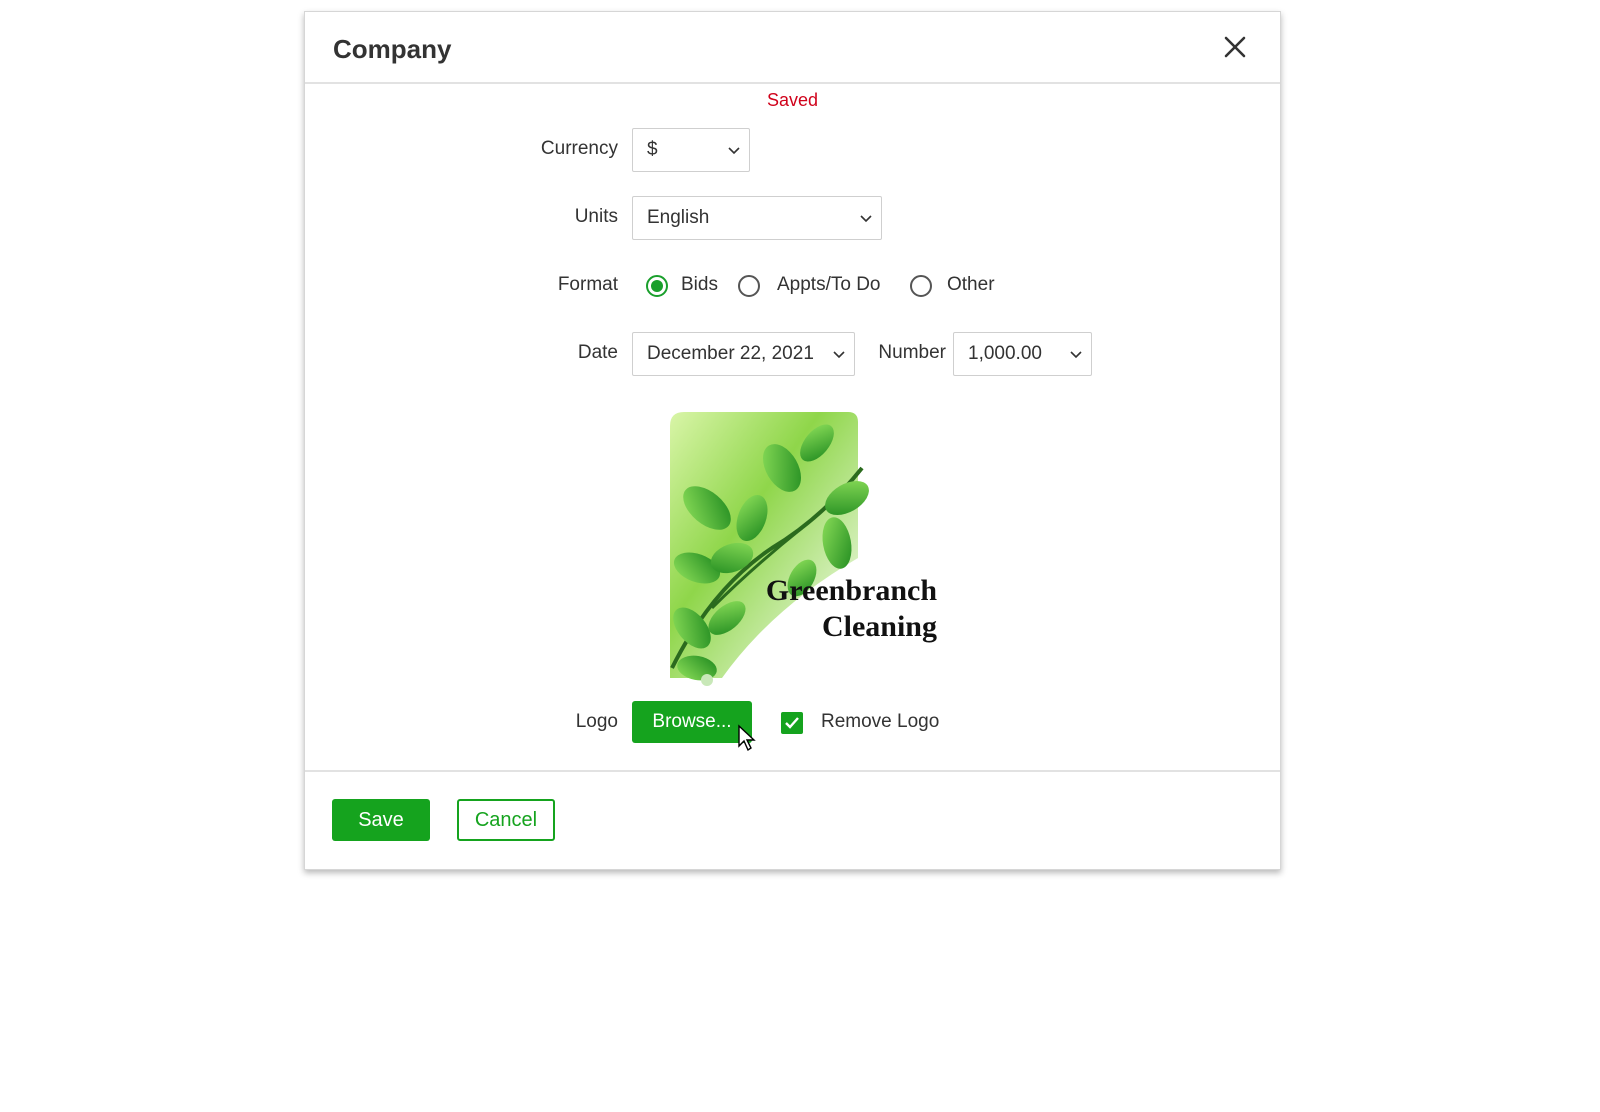 The width and height of the screenshot is (1600, 1112). Describe the element at coordinates (757, 218) in the screenshot. I see `units-select: English` at that location.